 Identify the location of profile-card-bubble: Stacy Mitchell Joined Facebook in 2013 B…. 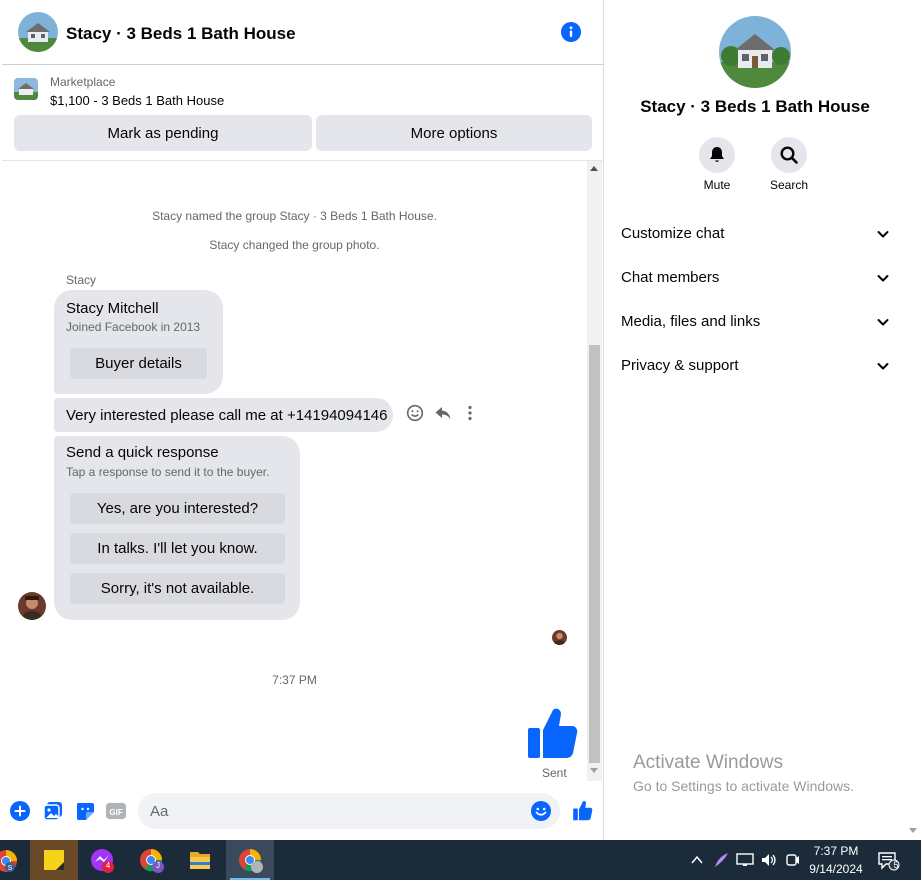
(138, 342).